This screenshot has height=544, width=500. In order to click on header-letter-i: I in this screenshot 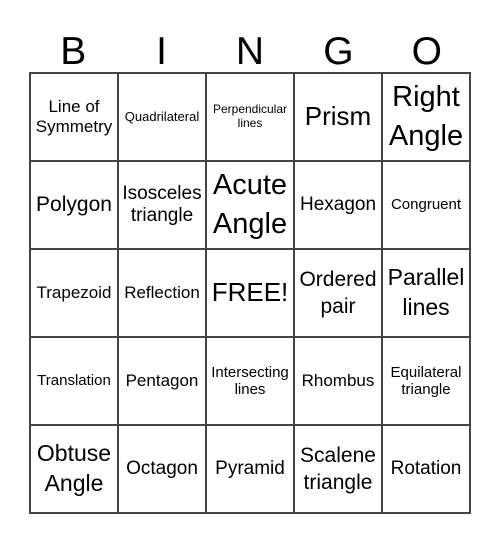, I will do `click(161, 51)`.